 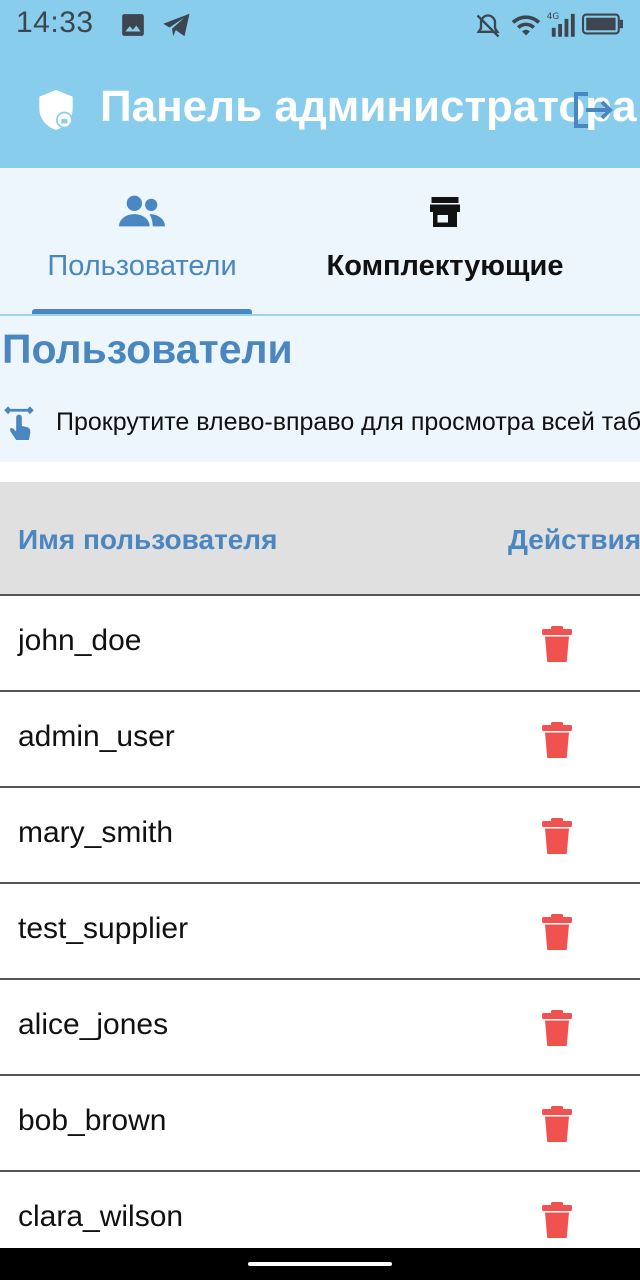 I want to click on username-cell: mary_smith, so click(x=96, y=832).